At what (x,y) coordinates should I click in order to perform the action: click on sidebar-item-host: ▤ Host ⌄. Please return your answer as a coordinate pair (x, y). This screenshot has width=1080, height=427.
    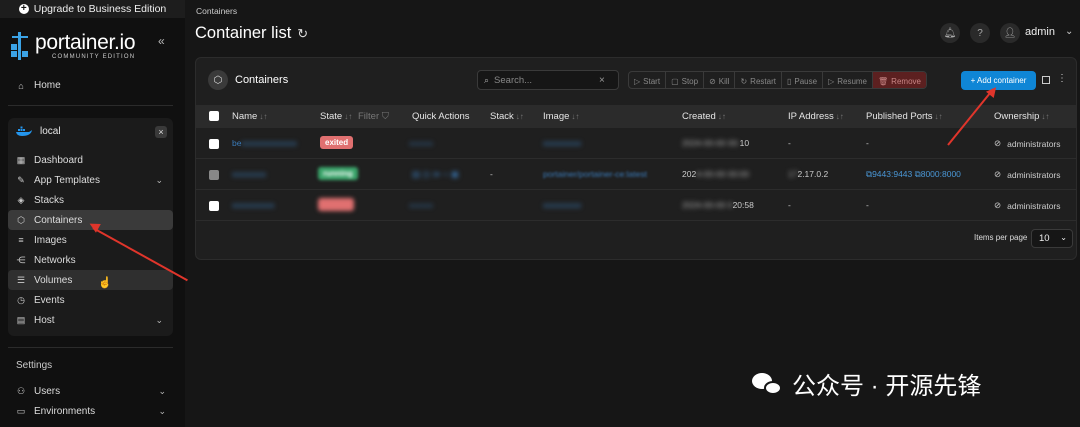
    Looking at the image, I should click on (90, 320).